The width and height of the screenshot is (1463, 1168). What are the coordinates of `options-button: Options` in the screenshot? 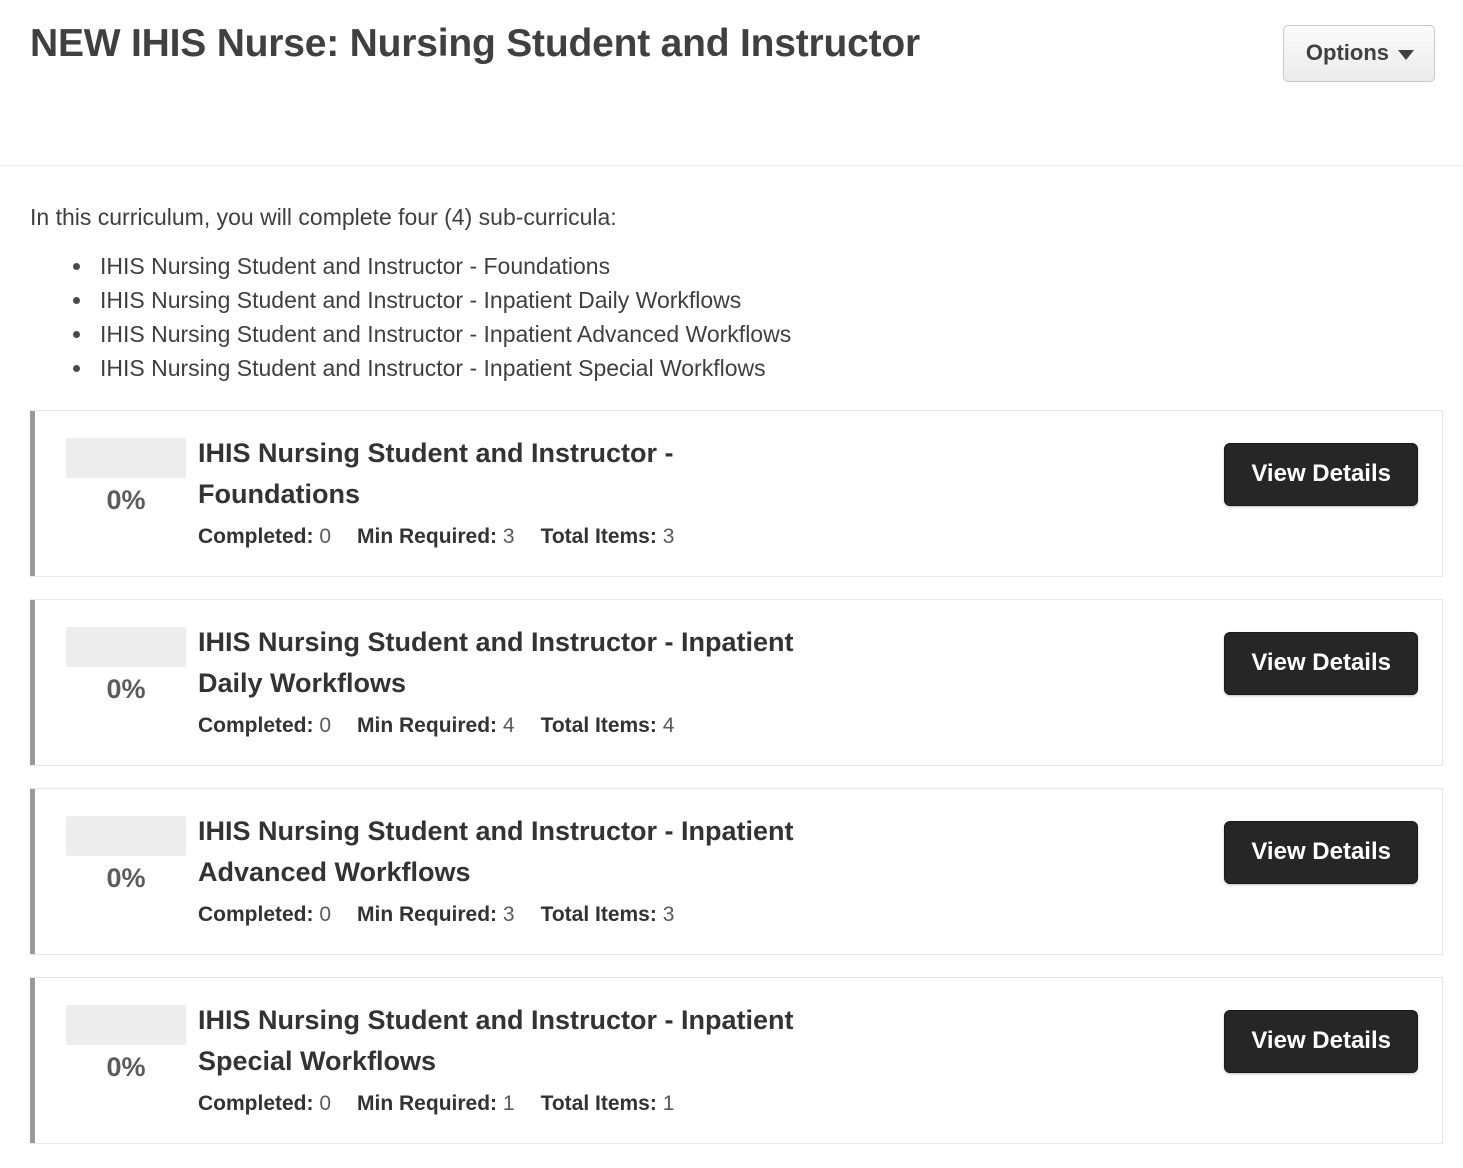 It's located at (1358, 53).